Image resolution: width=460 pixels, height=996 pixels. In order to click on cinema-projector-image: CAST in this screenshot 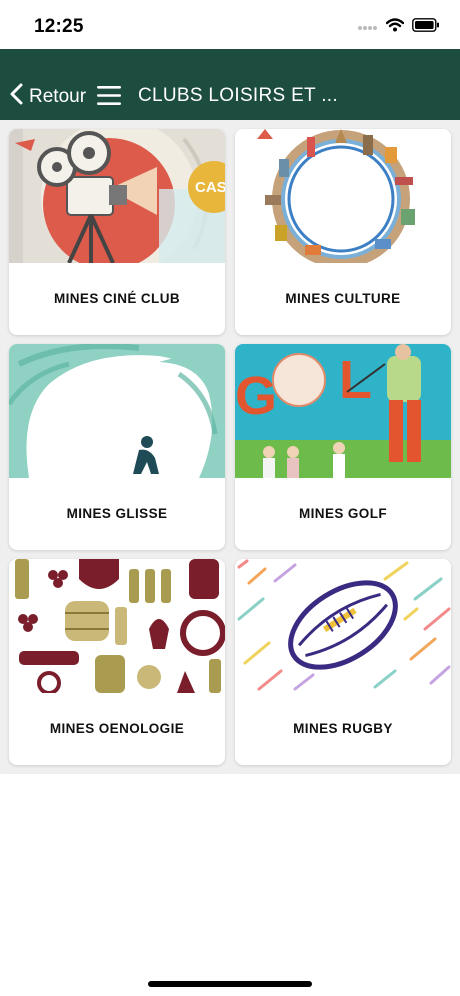, I will do `click(117, 196)`.